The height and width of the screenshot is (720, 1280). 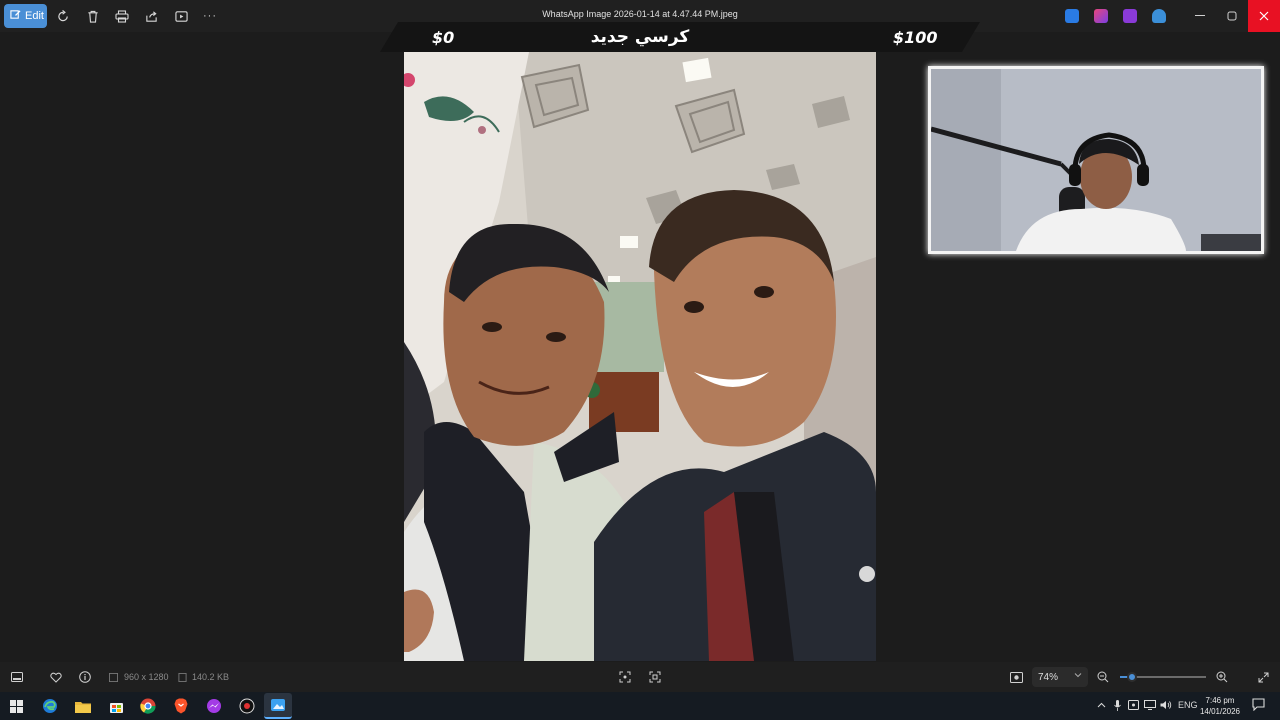 I want to click on clock-date: 14/01/2026, so click(x=1220, y=711).